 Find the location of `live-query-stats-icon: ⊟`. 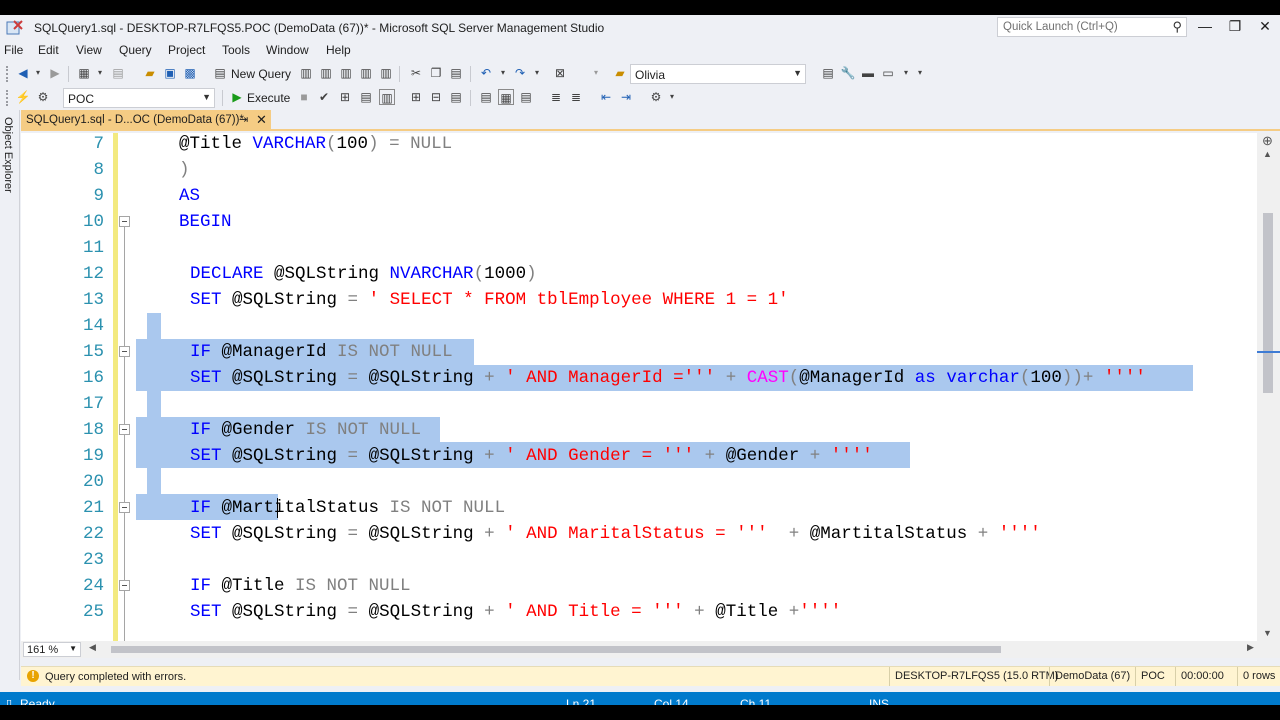

live-query-stats-icon: ⊟ is located at coordinates (436, 97).